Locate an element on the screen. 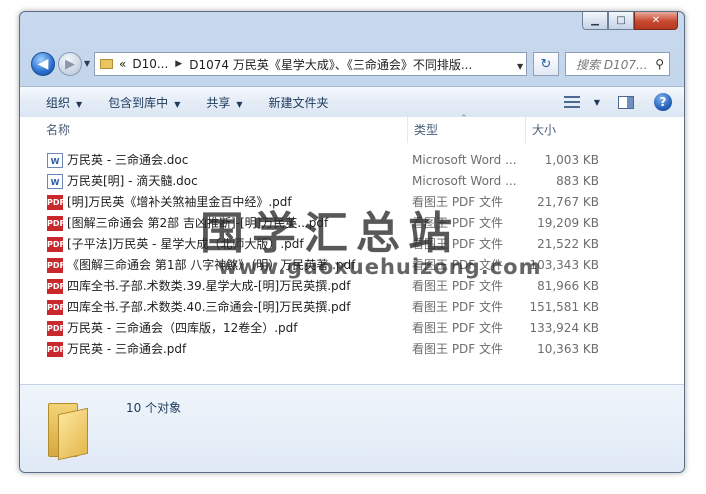 This screenshot has height=494, width=706. file-name: 万民英 - 三命通会.pdf is located at coordinates (127, 349).